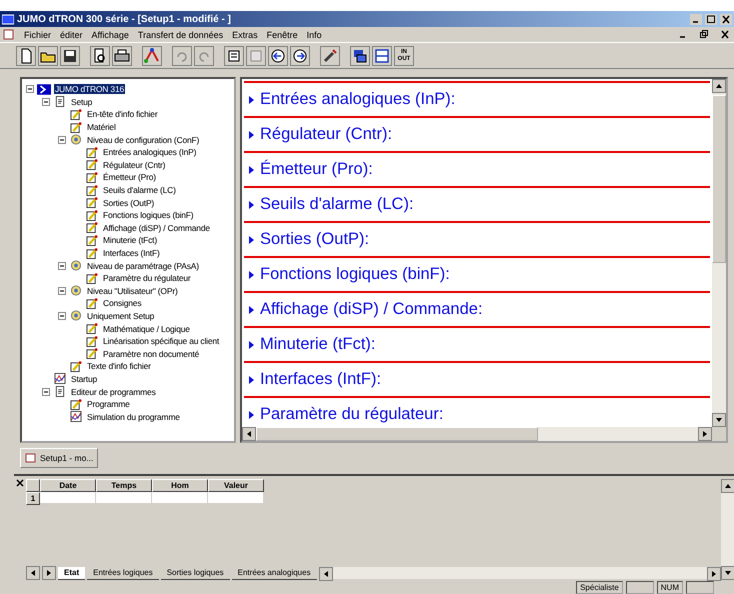 This screenshot has width=734, height=594. Describe the element at coordinates (132, 291) in the screenshot. I see `tree-item: Niveau "Utilisateur" (OPr)` at that location.